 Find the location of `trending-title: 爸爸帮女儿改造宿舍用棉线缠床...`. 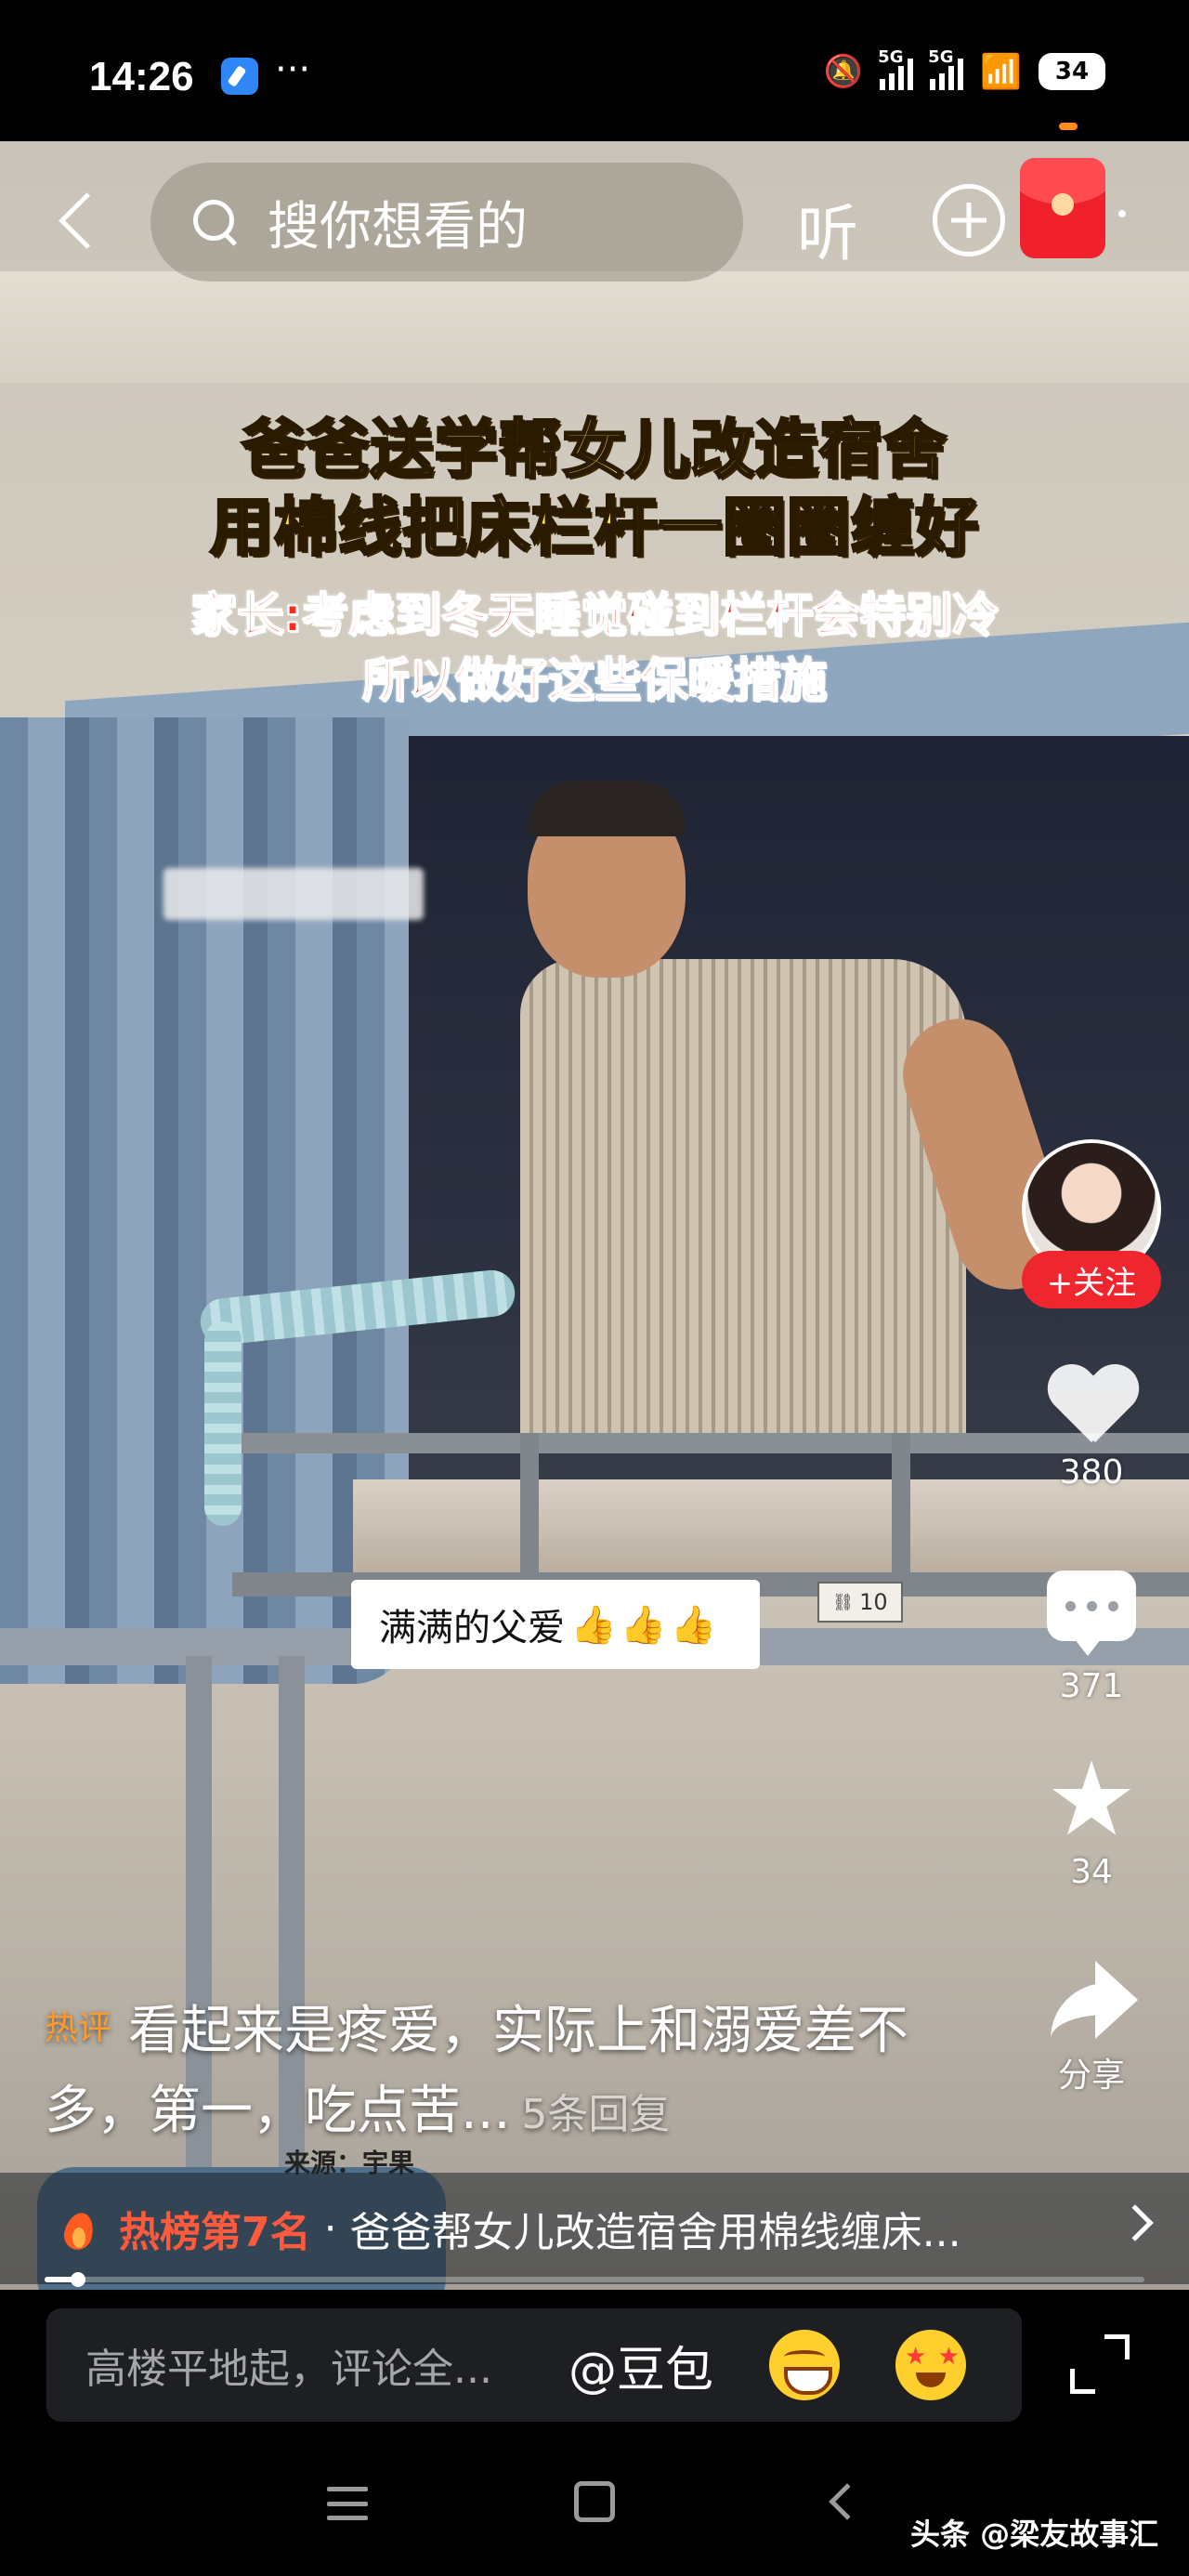

trending-title: 爸爸帮女儿改造宿舍用棉线缠床... is located at coordinates (655, 2232).